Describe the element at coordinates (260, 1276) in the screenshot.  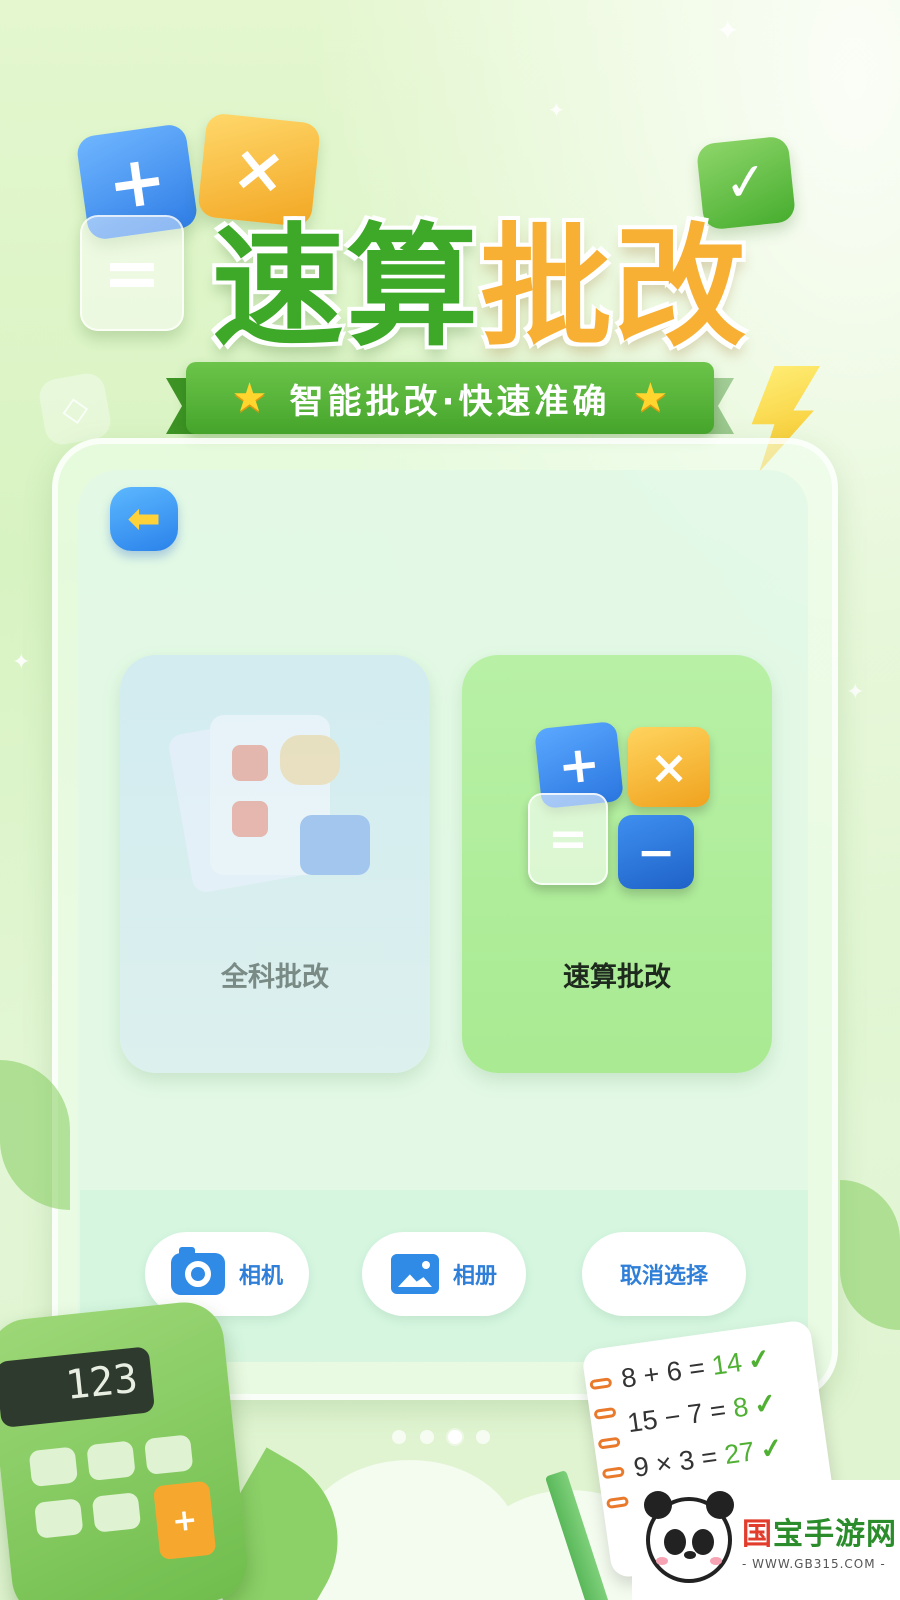
I see `camera-label: 相机` at that location.